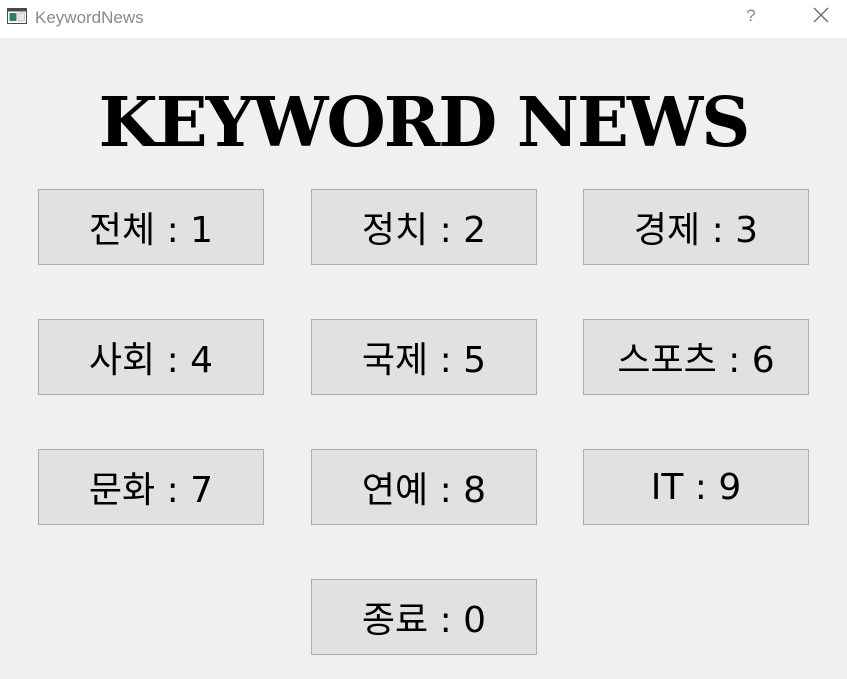 This screenshot has height=679, width=847. Describe the element at coordinates (424, 357) in the screenshot. I see `category-button-international: 국제 : 5` at that location.